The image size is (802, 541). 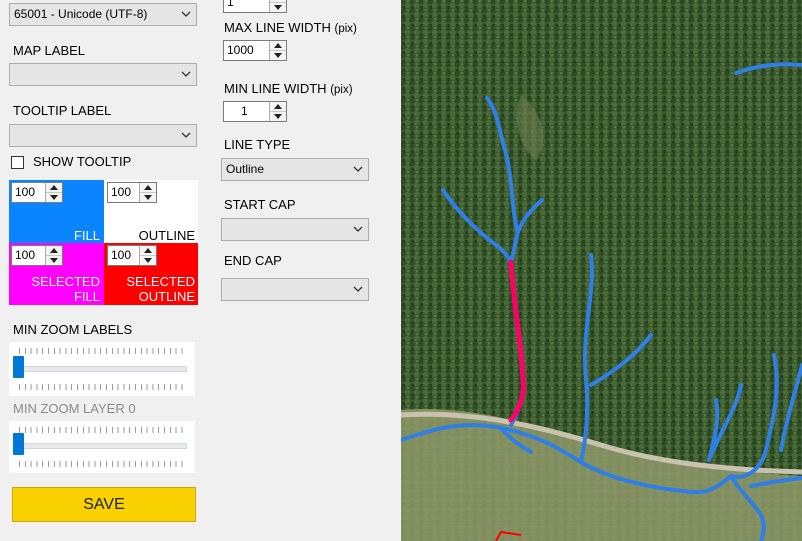 What do you see at coordinates (166, 235) in the screenshot?
I see `outline-label: OUTLINE` at bounding box center [166, 235].